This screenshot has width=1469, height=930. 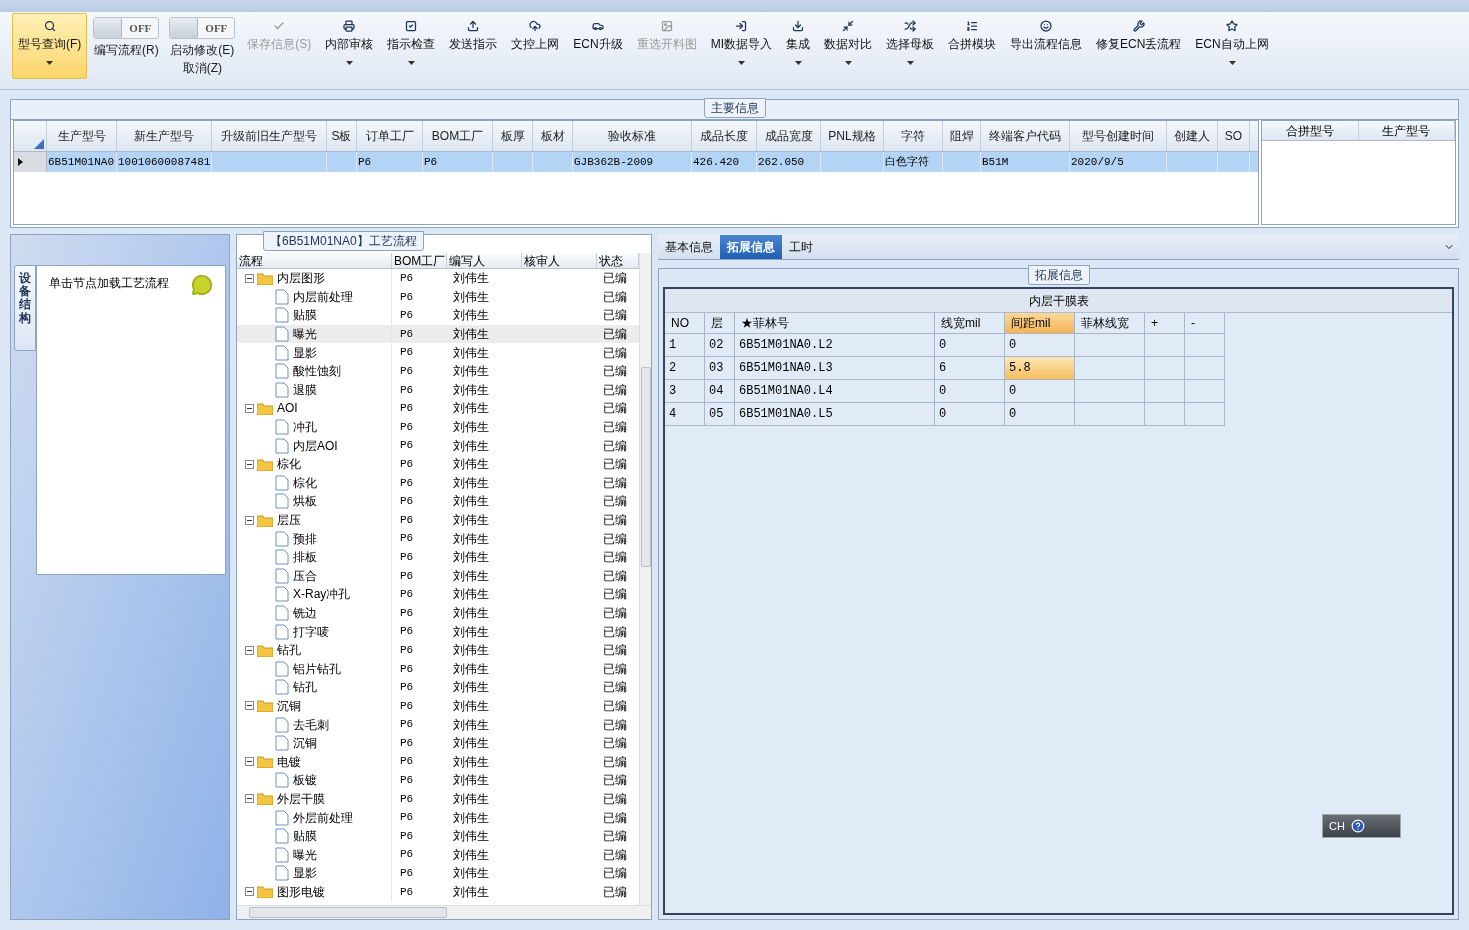 What do you see at coordinates (724, 136) in the screenshot?
I see `column-header: 成品长度` at bounding box center [724, 136].